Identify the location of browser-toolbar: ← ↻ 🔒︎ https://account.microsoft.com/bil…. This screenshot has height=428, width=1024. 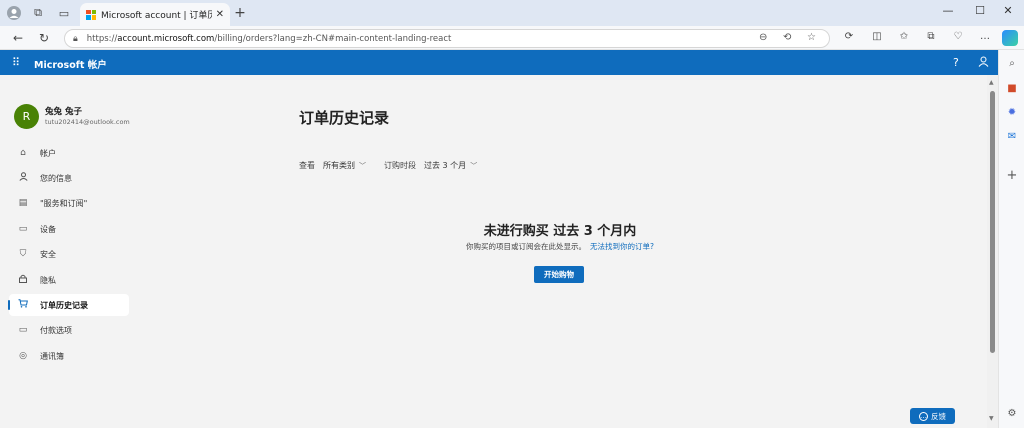
(512, 38).